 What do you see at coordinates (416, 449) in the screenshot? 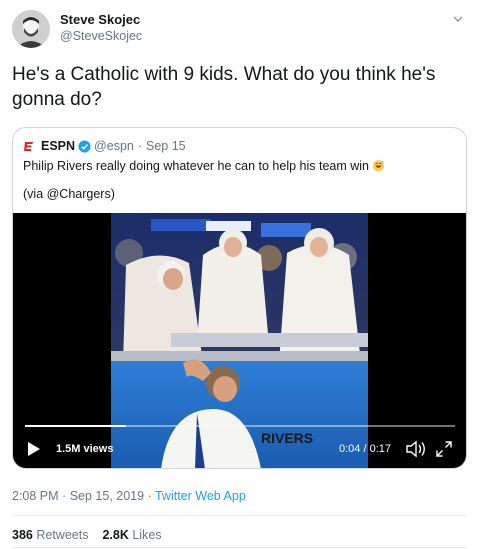
I see `volume-icon` at bounding box center [416, 449].